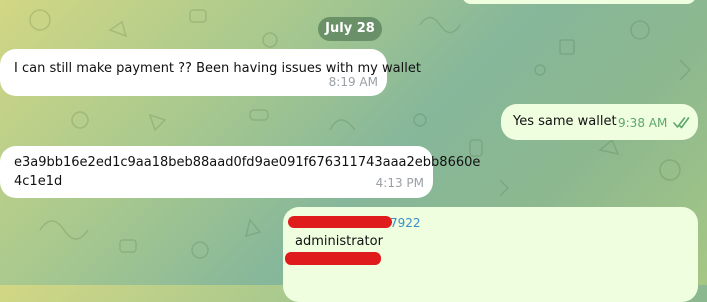 This screenshot has height=302, width=707. Describe the element at coordinates (350, 29) in the screenshot. I see `date-separator: July 28` at that location.